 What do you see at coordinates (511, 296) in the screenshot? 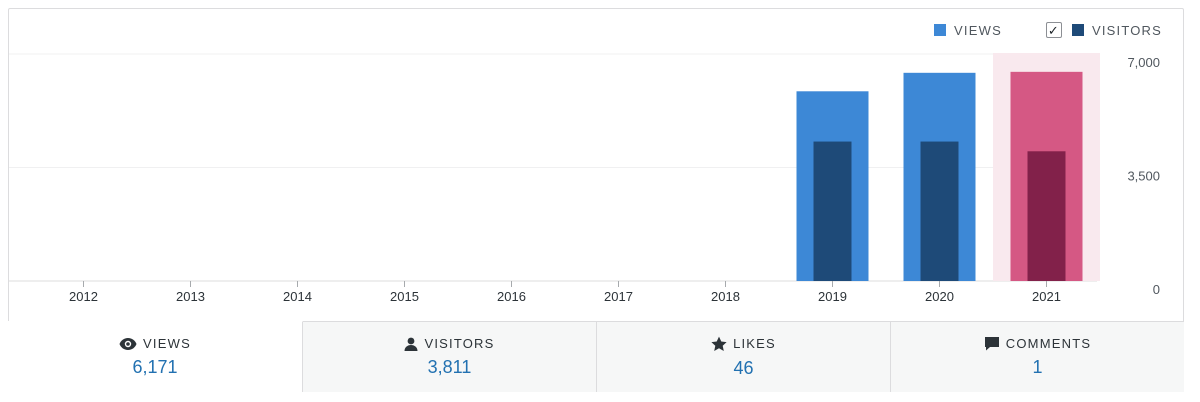
I see `x-tick-label: 2016` at bounding box center [511, 296].